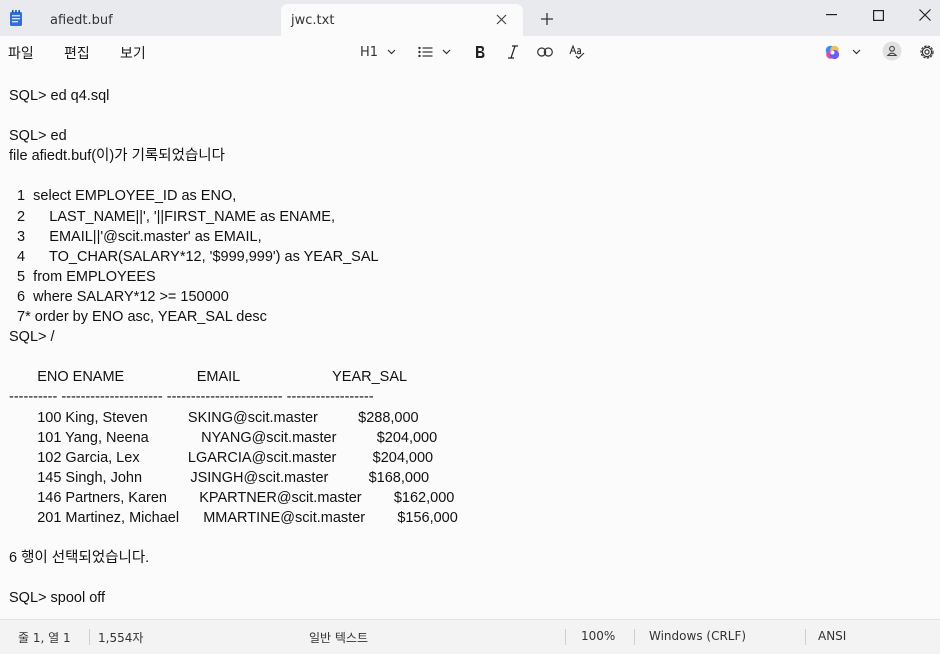  Describe the element at coordinates (138, 317) in the screenshot. I see `text-line: 7* order by ENO asc, YEAR_SAL desc` at that location.